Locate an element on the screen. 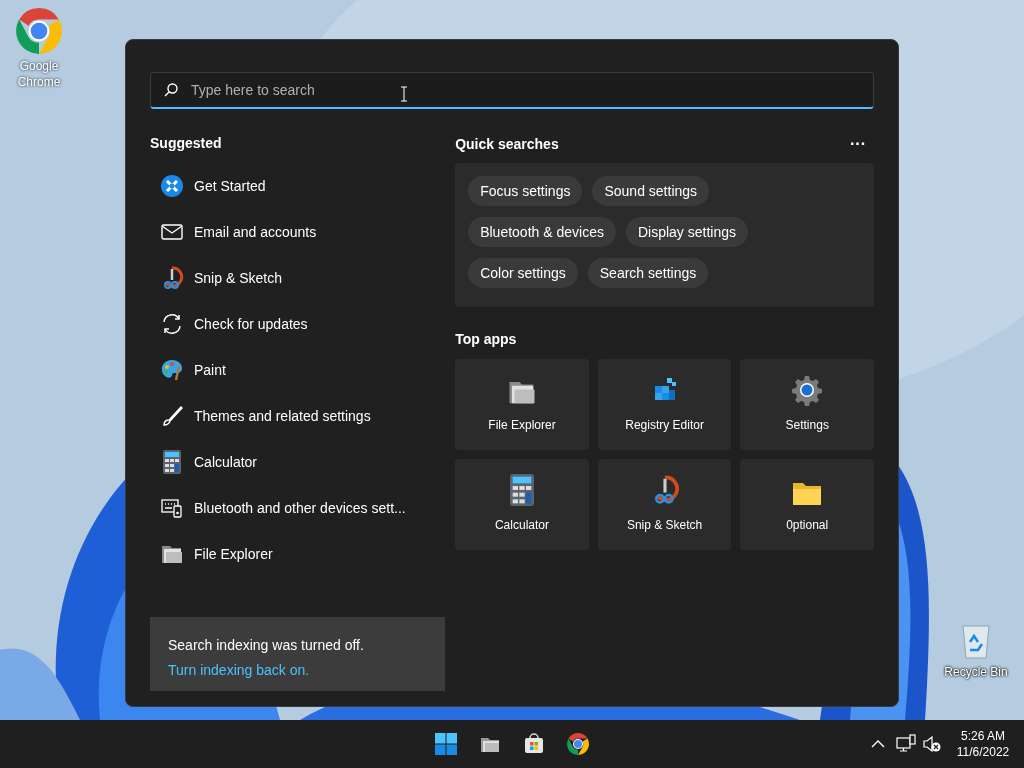 This screenshot has height=768, width=1024. suggestion-item: Snip & Sketch is located at coordinates (298, 278).